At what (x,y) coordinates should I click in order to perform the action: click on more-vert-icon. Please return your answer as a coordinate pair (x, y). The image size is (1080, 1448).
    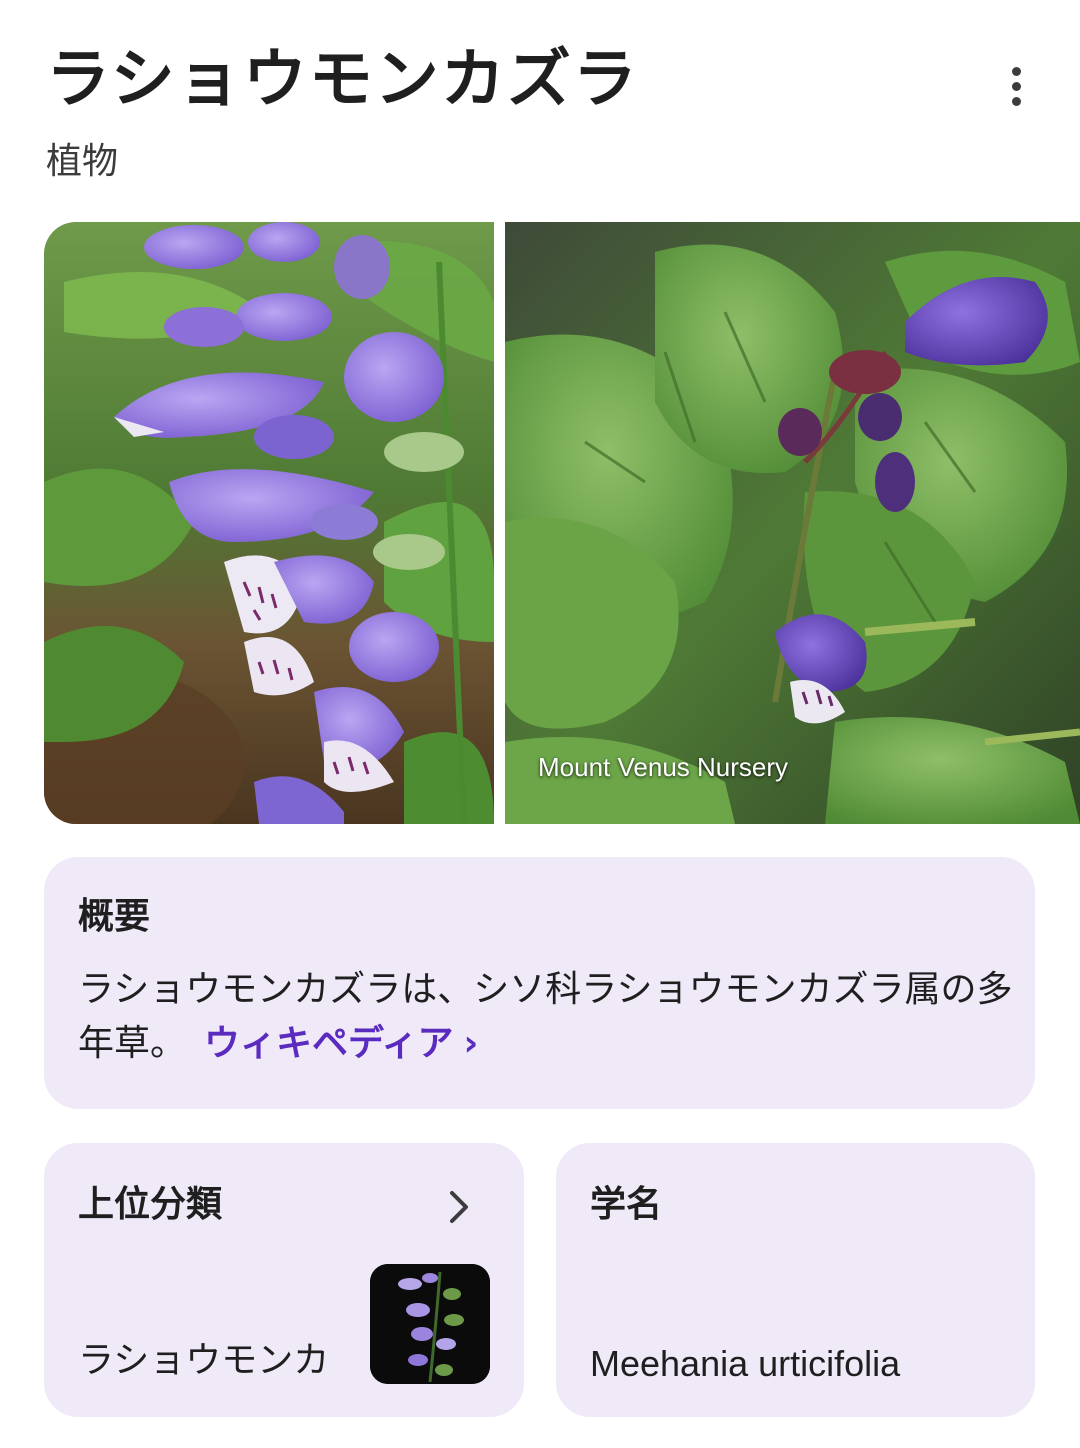
    Looking at the image, I should click on (1016, 71).